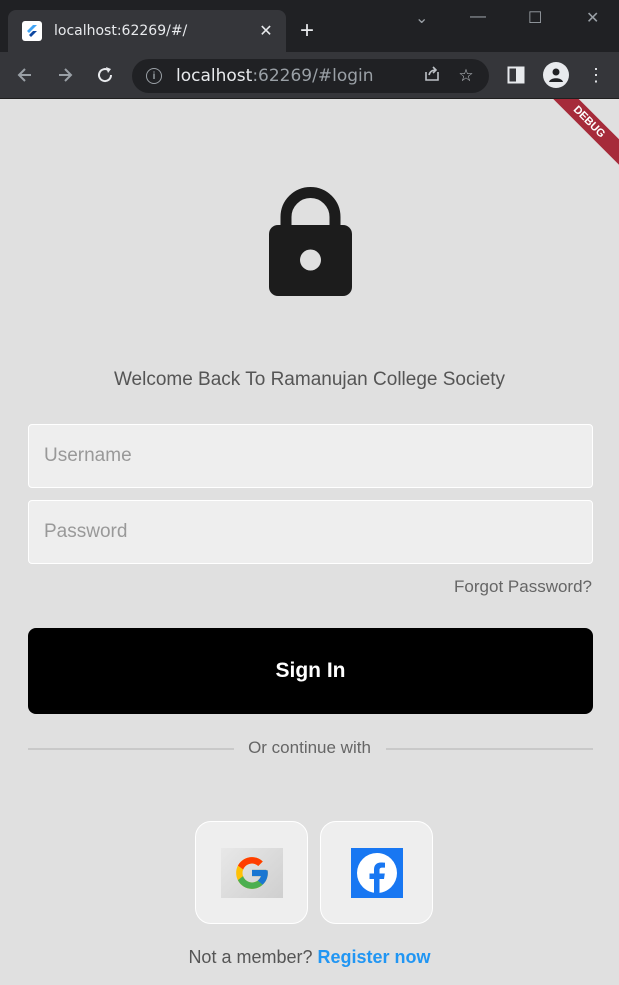 The width and height of the screenshot is (619, 985). What do you see at coordinates (266, 31) in the screenshot?
I see `close-tab-icon: ✕` at bounding box center [266, 31].